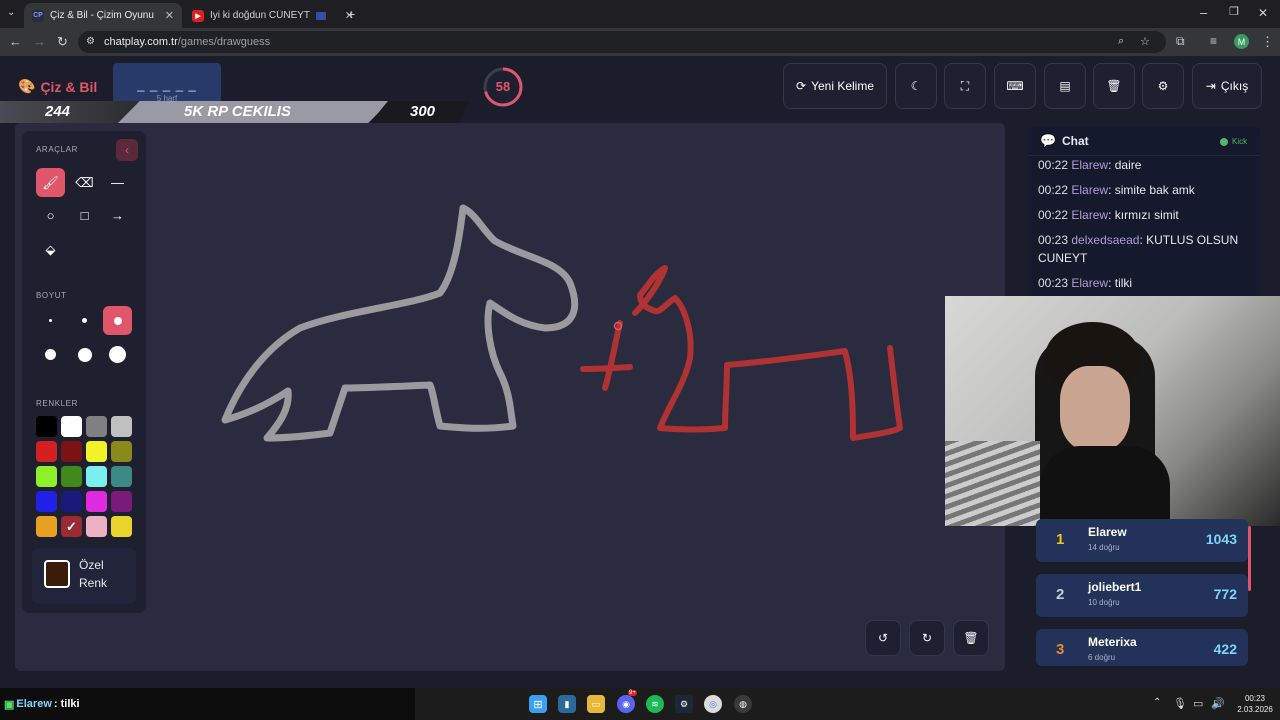  I want to click on chat-message: 00:23 delxedsaead: KUTLUS OLSUN CUNEYT, so click(1138, 249).